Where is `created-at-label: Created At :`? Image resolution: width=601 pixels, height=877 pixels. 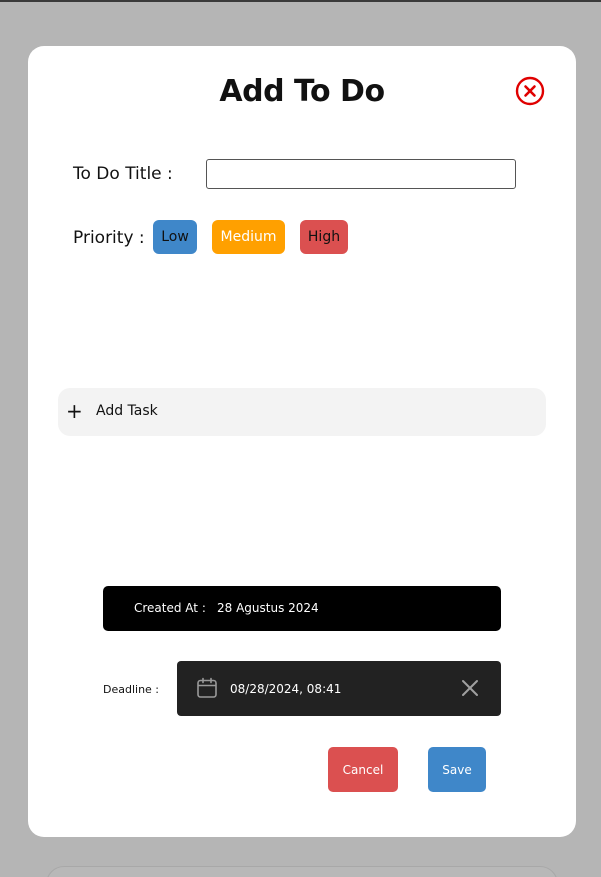 created-at-label: Created At : is located at coordinates (170, 608).